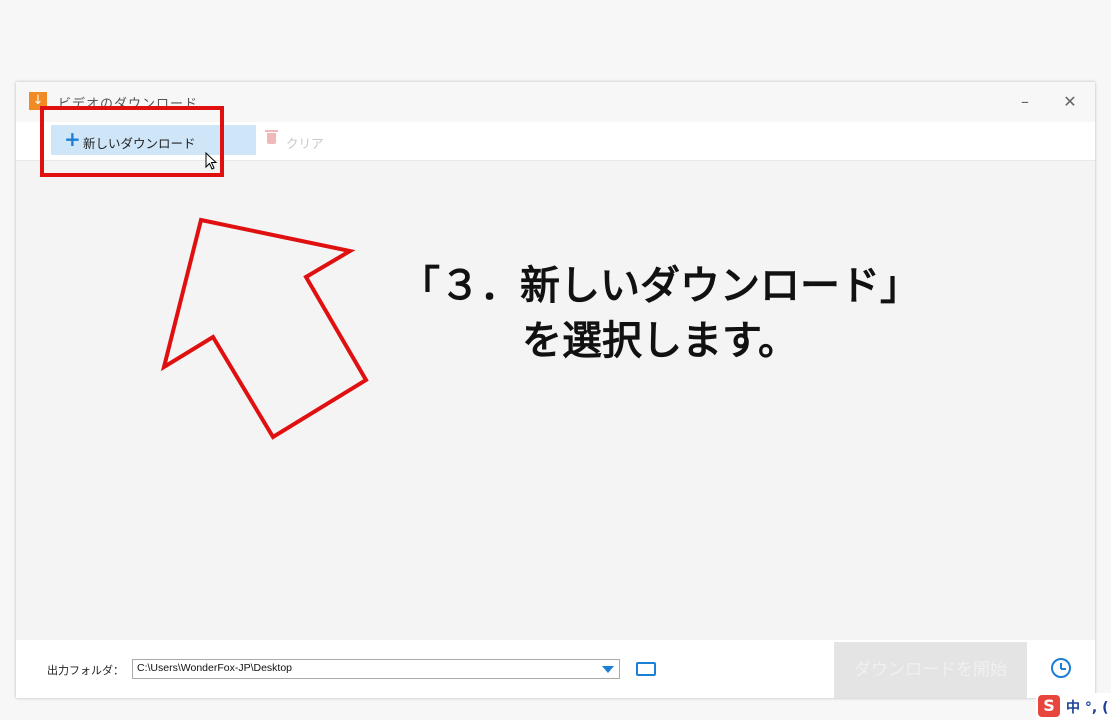 The image size is (1111, 720). I want to click on ime-toolbar: S 中 °, (, so click(1073, 706).